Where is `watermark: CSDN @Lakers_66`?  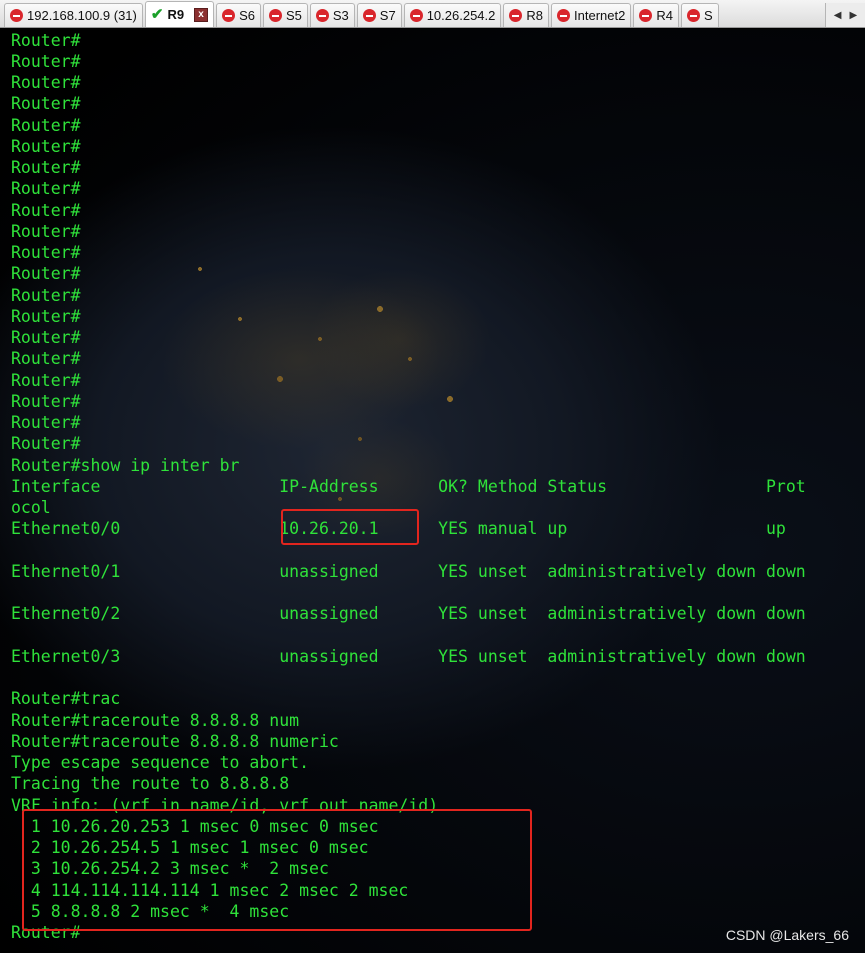
watermark: CSDN @Lakers_66 is located at coordinates (787, 935).